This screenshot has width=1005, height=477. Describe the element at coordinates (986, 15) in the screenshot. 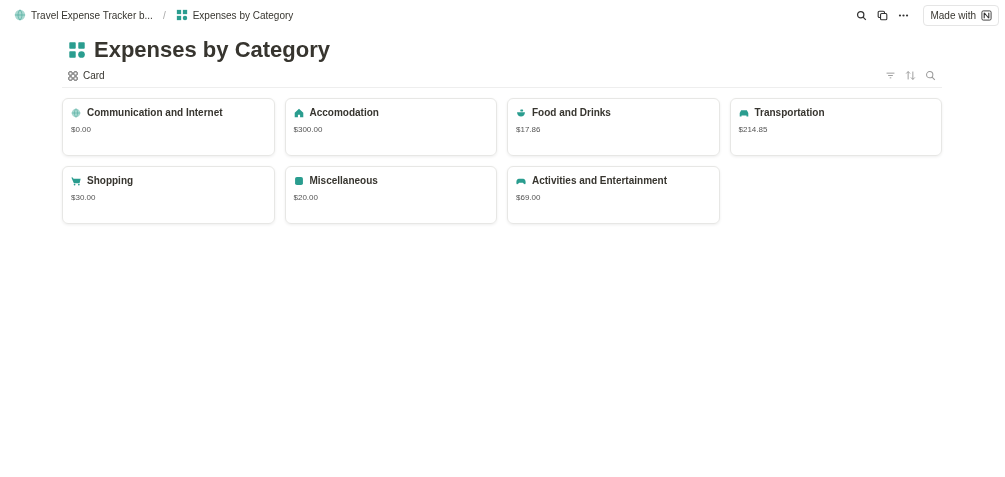

I see `logo-icon` at that location.